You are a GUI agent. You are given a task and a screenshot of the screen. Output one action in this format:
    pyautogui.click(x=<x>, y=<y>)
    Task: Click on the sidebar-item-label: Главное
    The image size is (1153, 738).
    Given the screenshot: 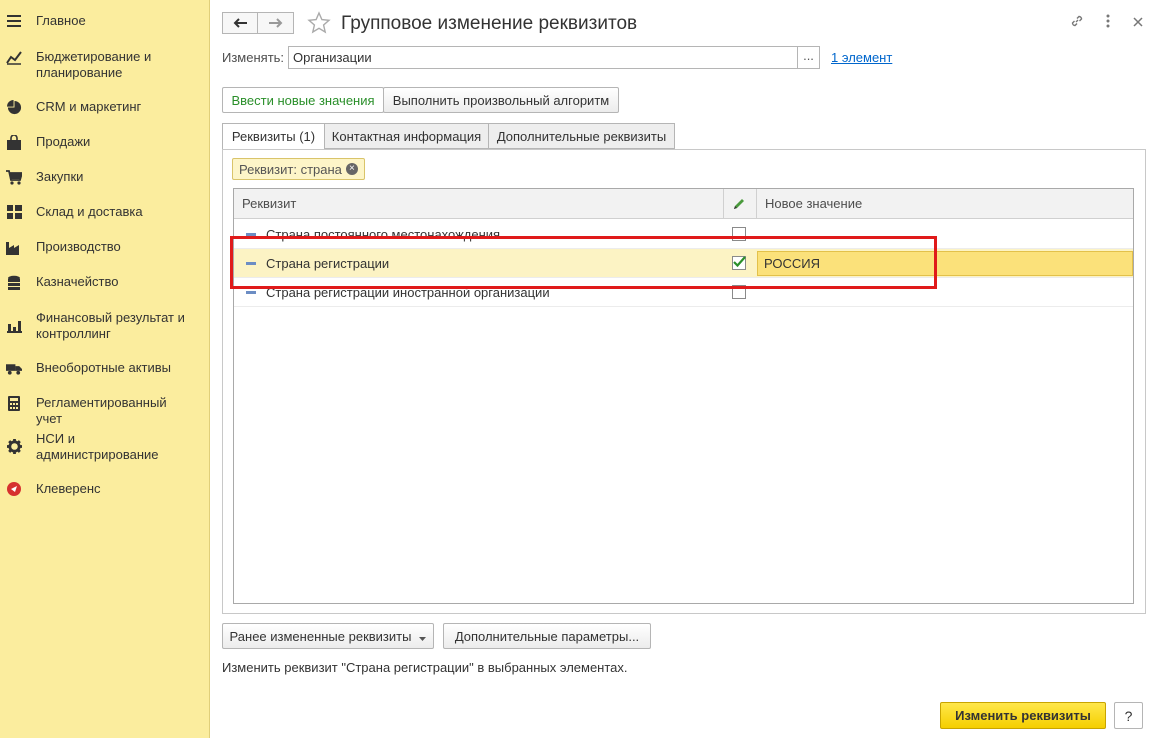 What is the action you would take?
    pyautogui.click(x=61, y=20)
    